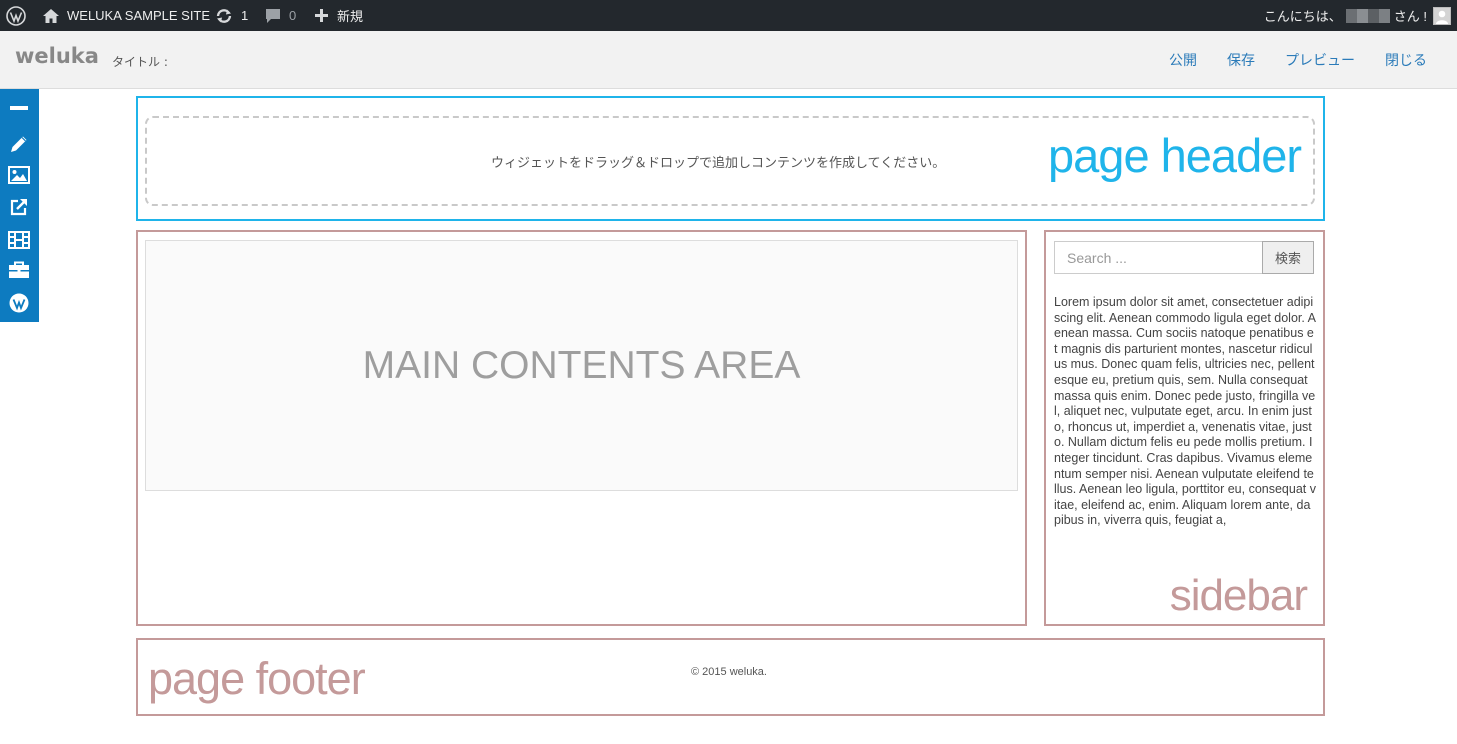  I want to click on wordpress-logo-icon, so click(16, 15).